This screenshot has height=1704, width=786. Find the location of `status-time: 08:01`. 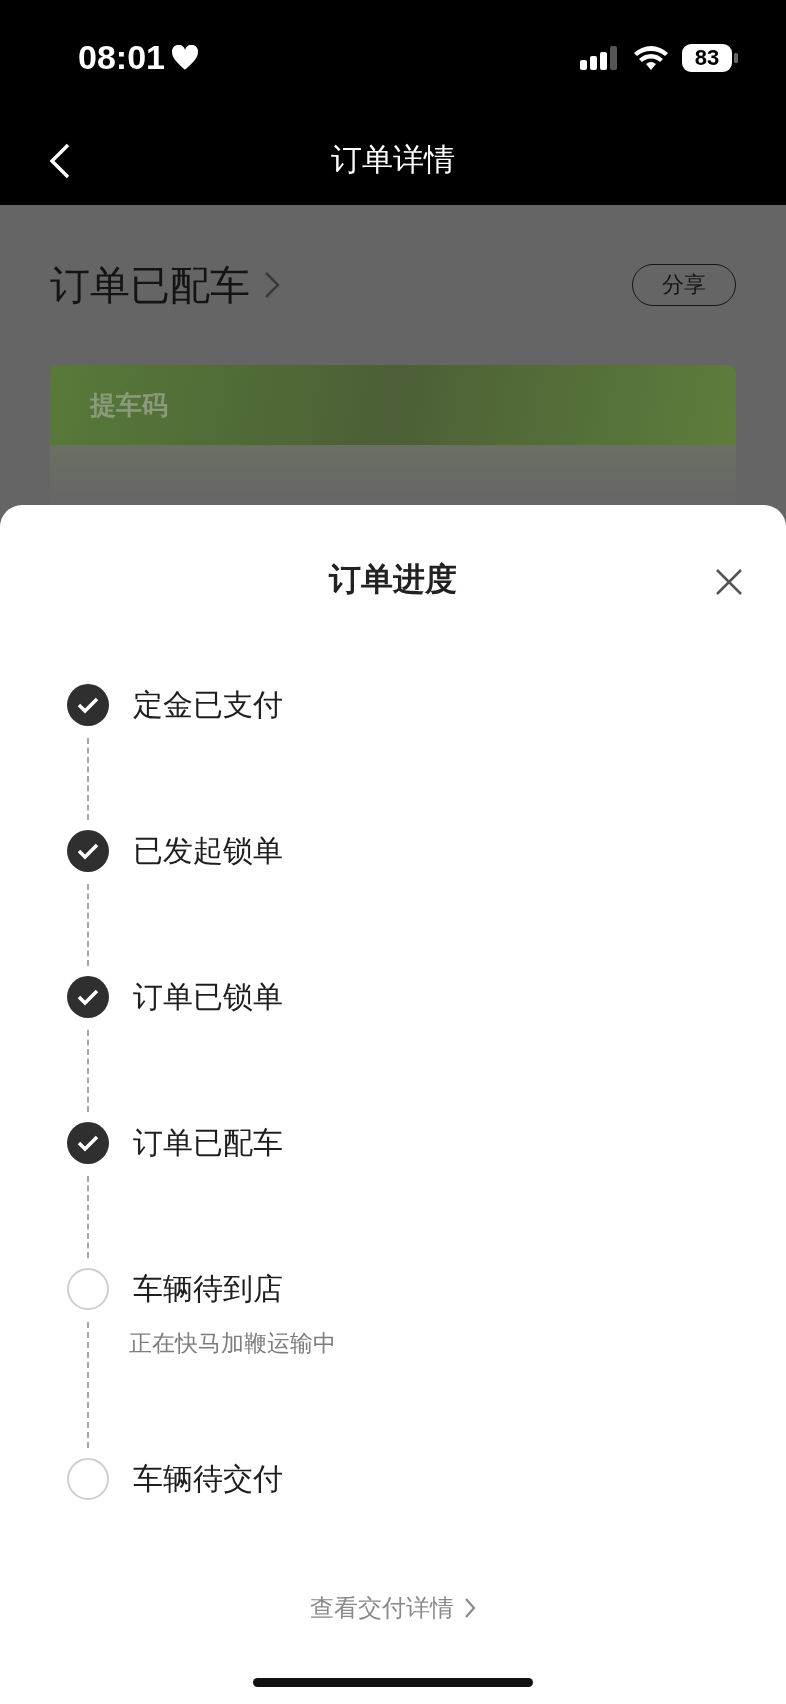

status-time: 08:01 is located at coordinates (121, 57).